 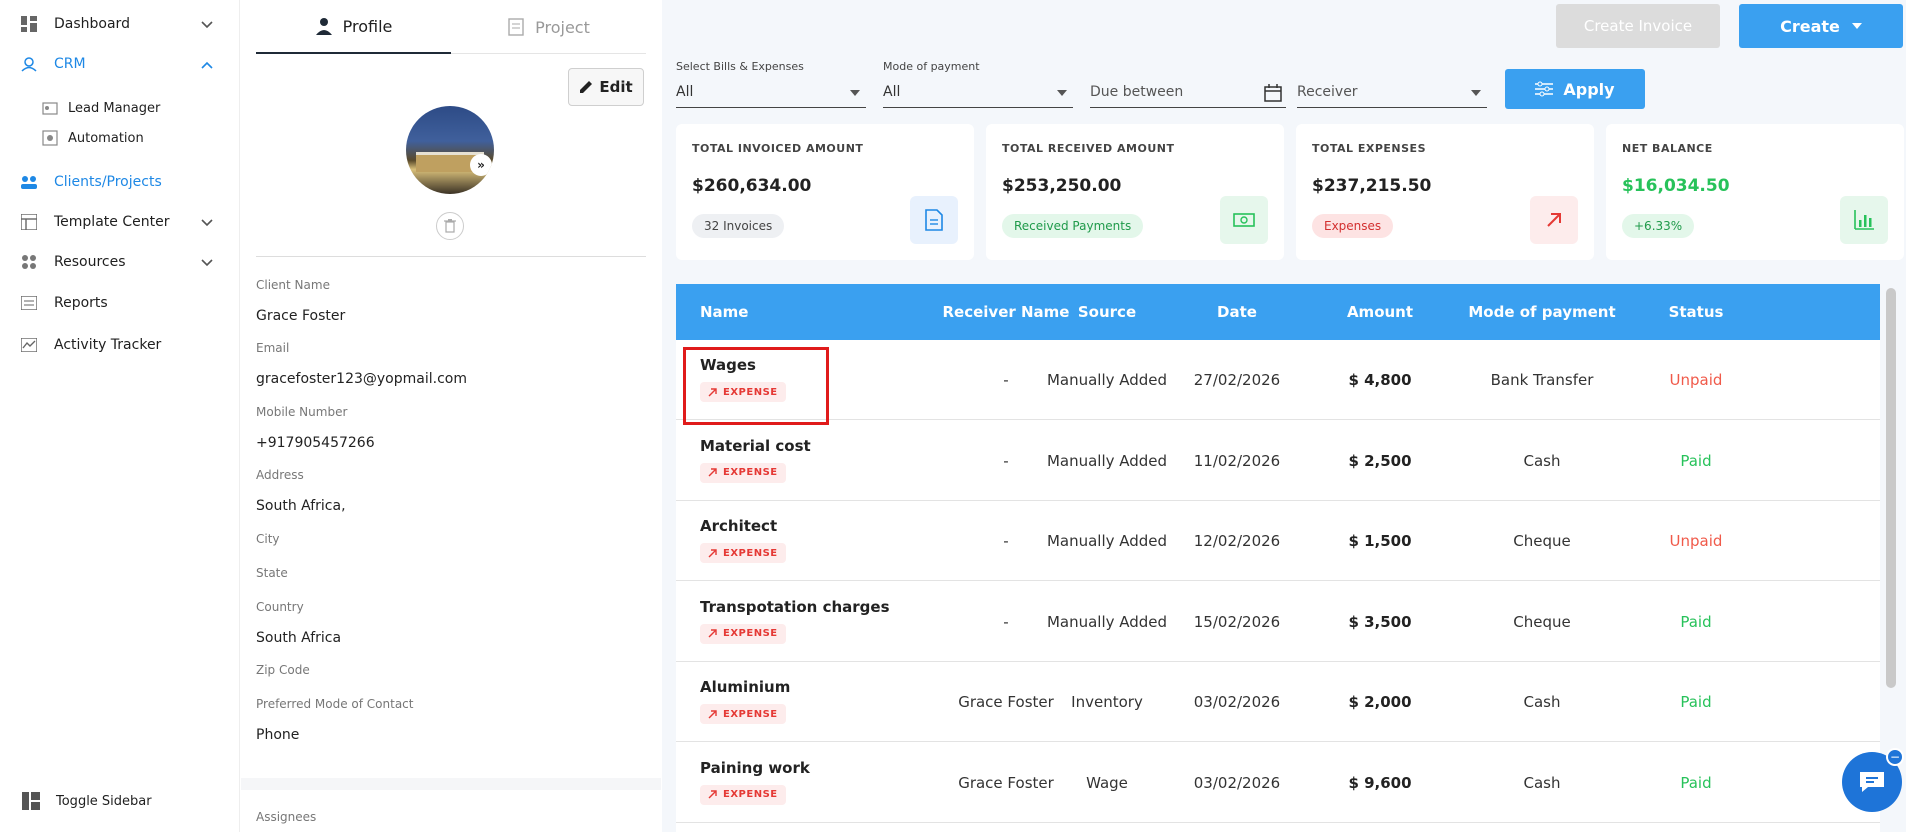 What do you see at coordinates (75, 24) in the screenshot?
I see `sidebar-item-dashboard: Dashboard` at bounding box center [75, 24].